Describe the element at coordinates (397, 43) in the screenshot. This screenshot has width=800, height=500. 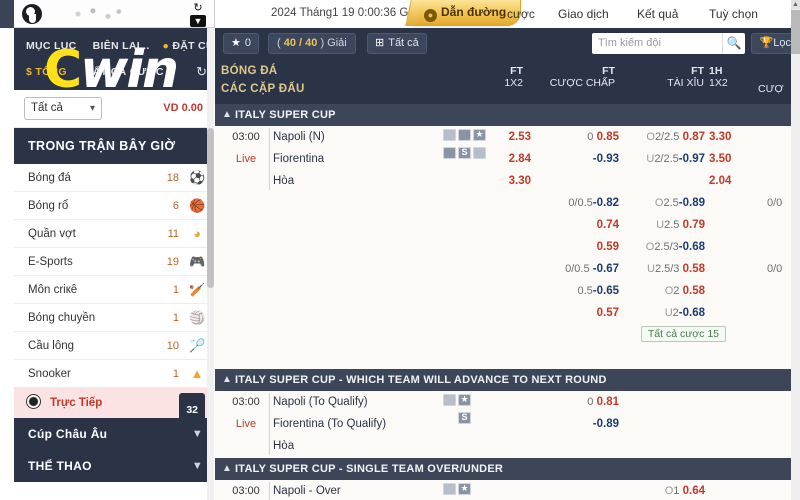
I see `show-all-button: ⊞ Tất cả` at that location.